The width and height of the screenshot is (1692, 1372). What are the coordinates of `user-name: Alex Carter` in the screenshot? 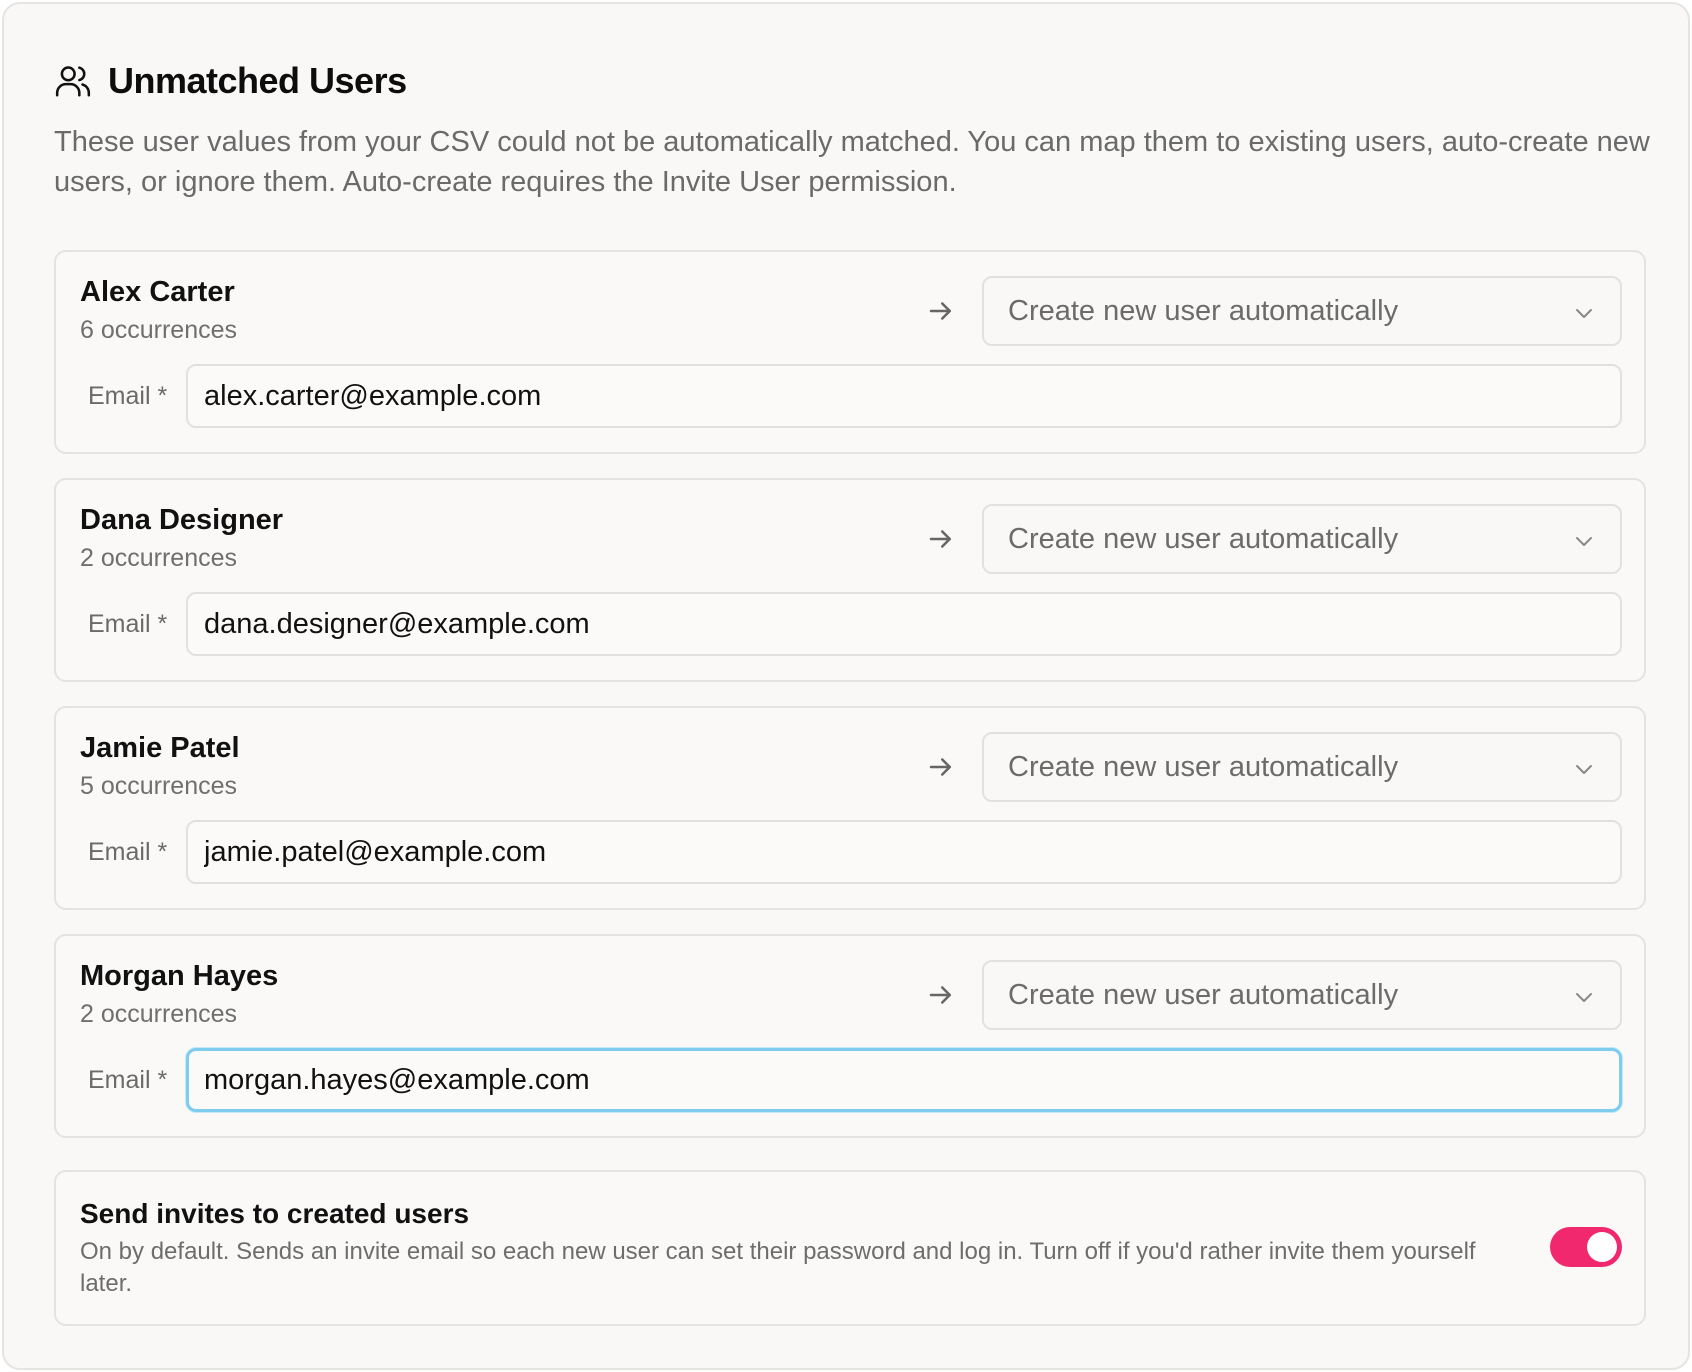 It's located at (157, 292).